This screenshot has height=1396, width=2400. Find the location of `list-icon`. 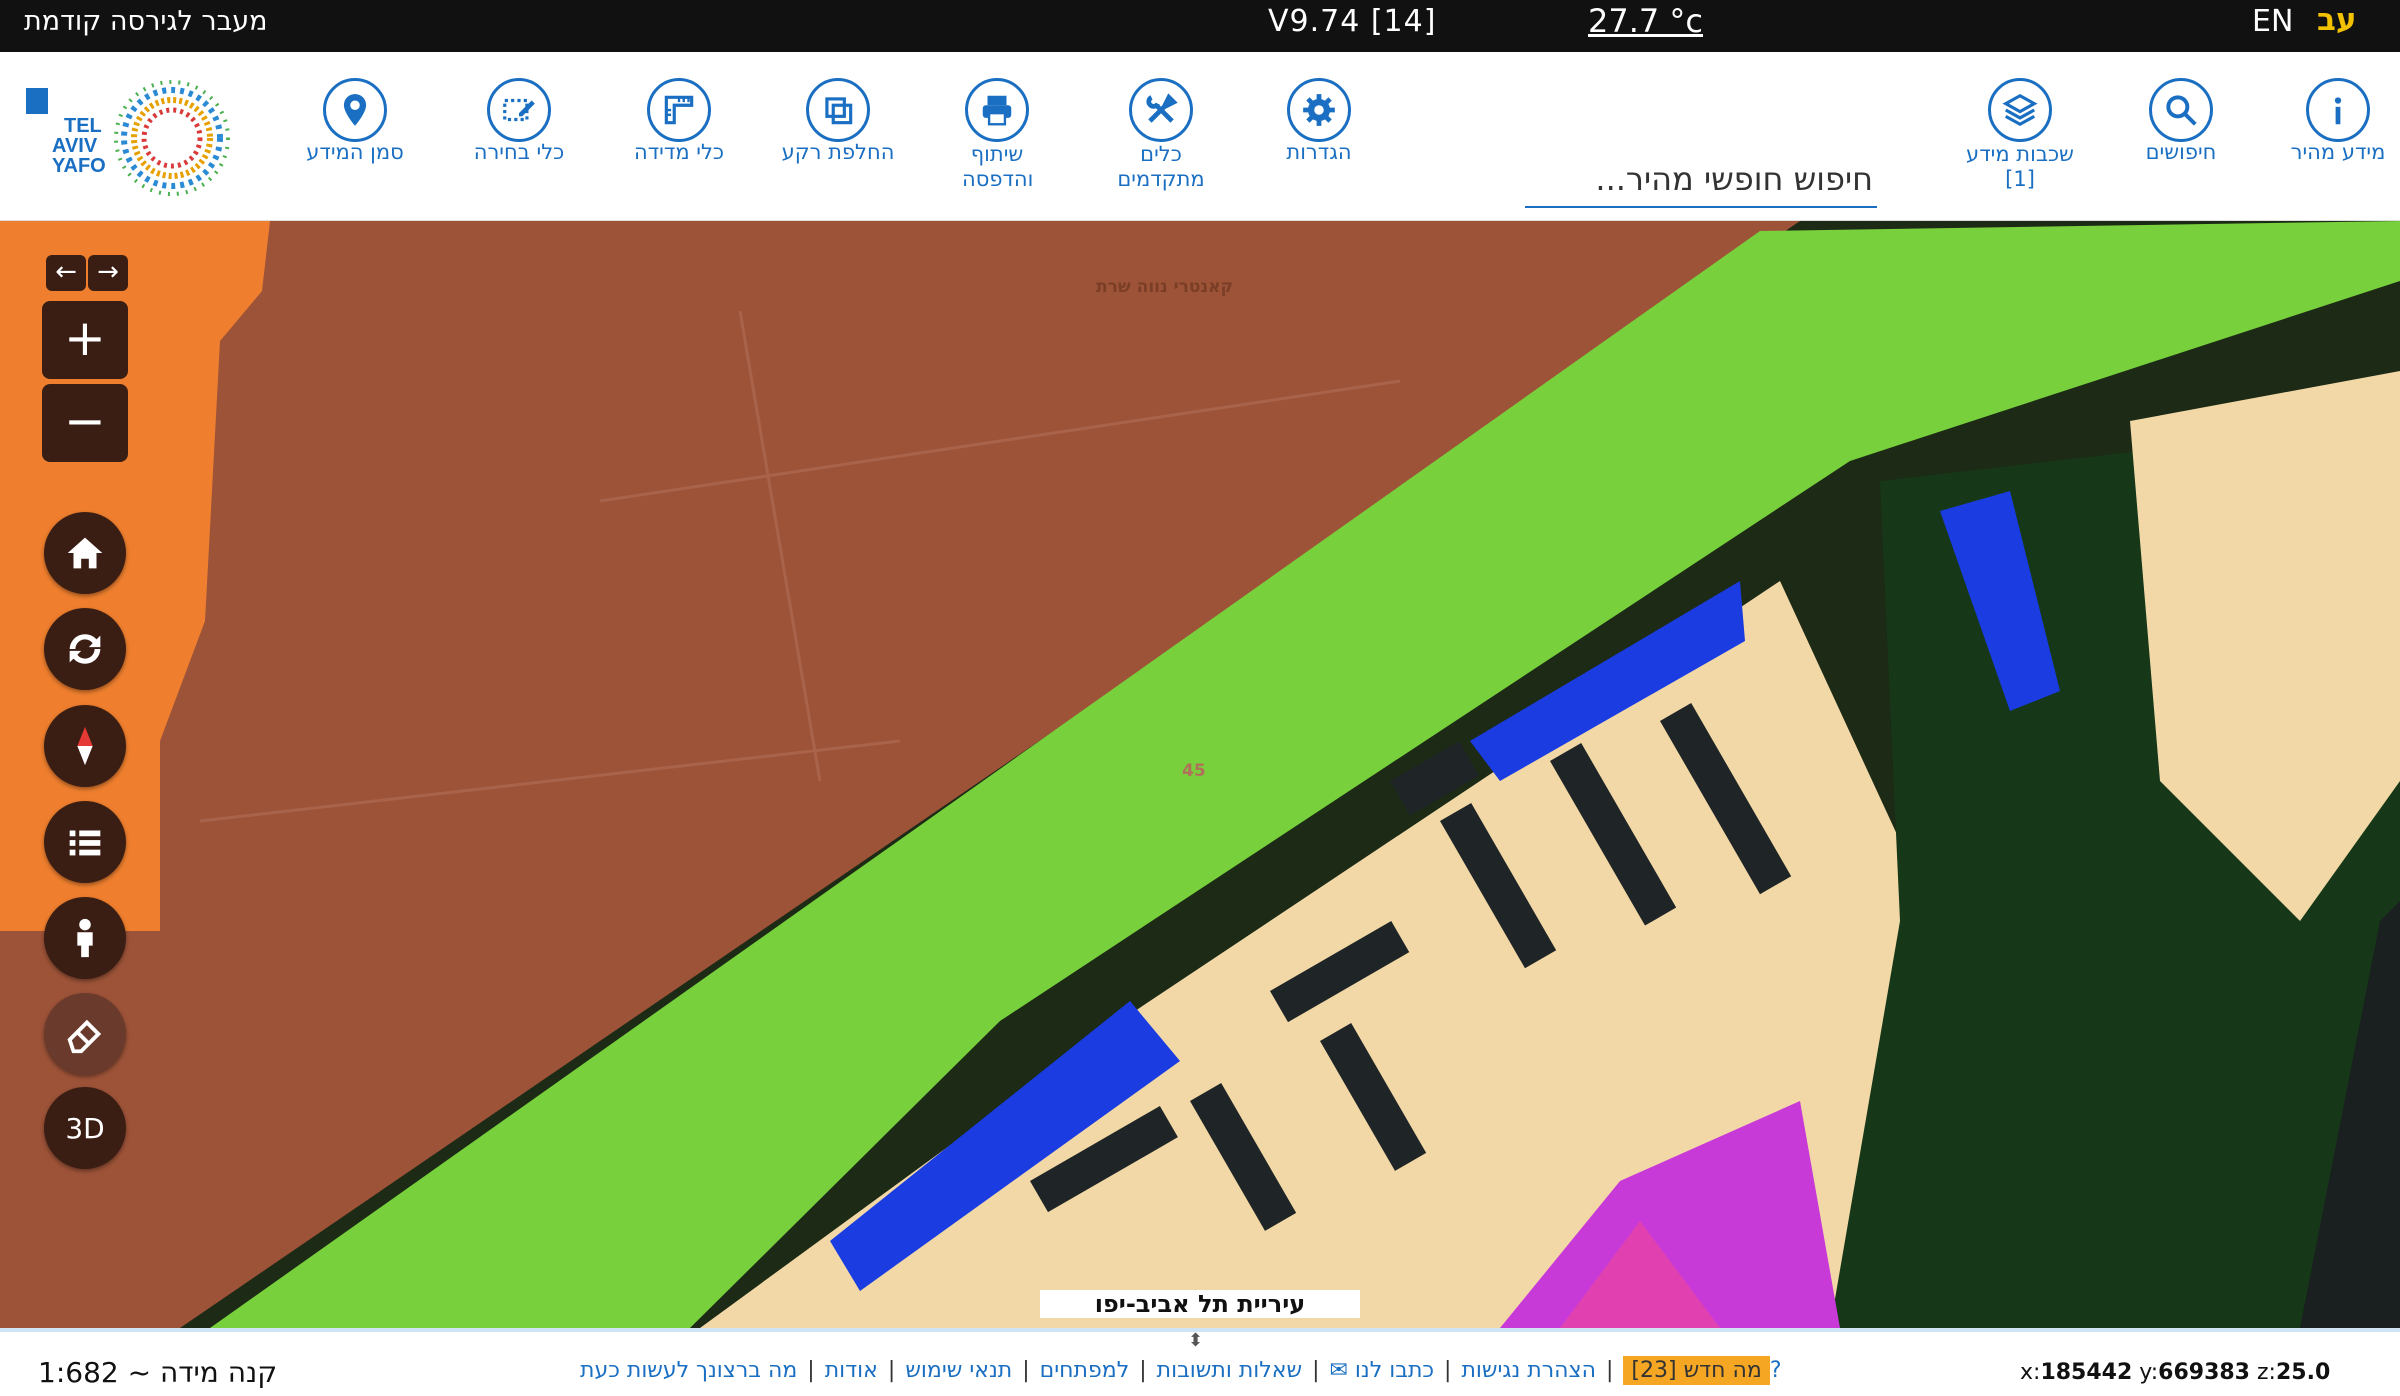

list-icon is located at coordinates (85, 843).